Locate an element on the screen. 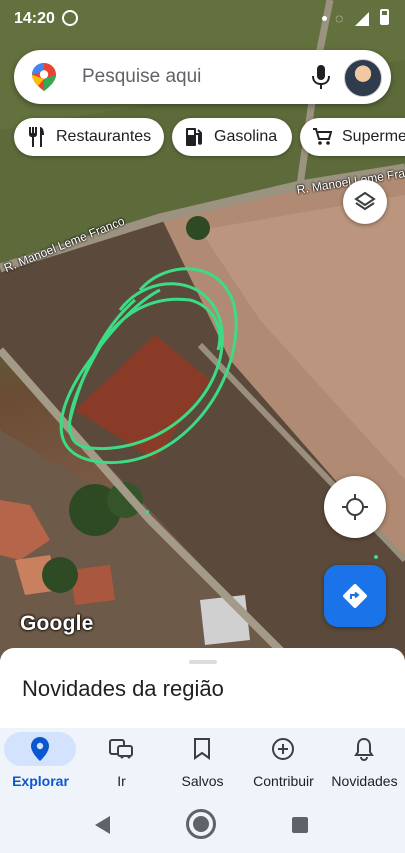 The image size is (405, 853). system-navigation-bar is located at coordinates (202, 826).